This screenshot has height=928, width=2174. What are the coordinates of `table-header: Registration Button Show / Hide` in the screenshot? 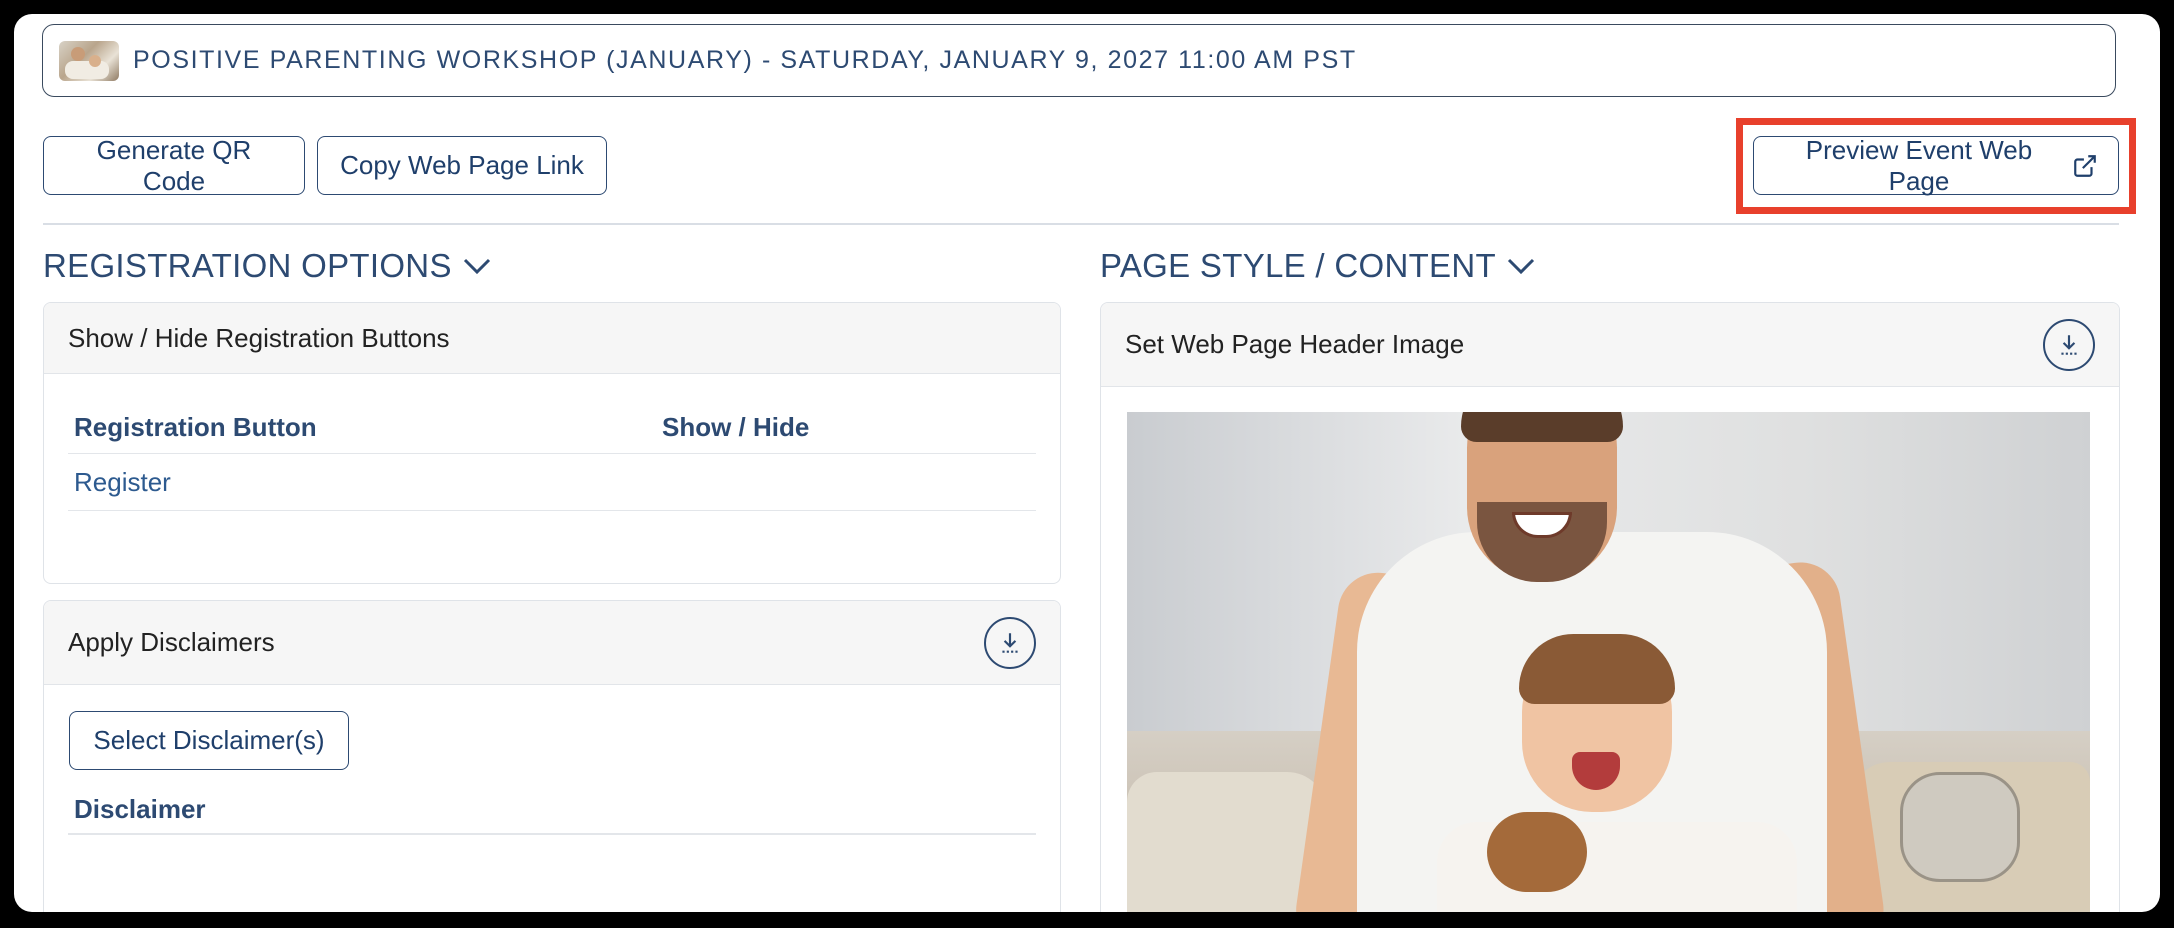 It's located at (552, 414).